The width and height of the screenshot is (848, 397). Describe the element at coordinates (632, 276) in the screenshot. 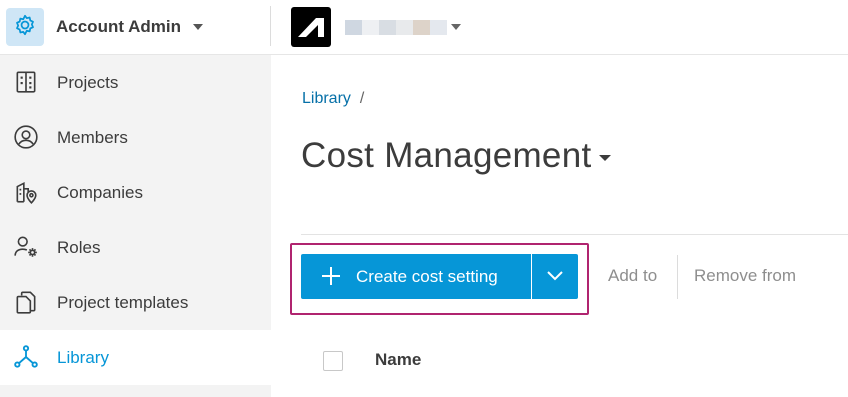

I see `add-to-button: Add to` at that location.